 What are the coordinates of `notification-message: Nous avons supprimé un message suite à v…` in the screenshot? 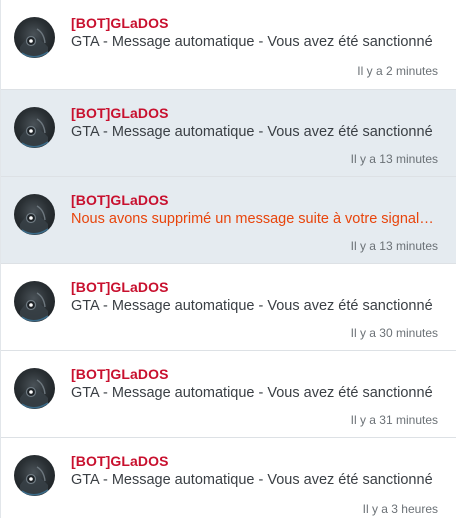 It's located at (255, 219).